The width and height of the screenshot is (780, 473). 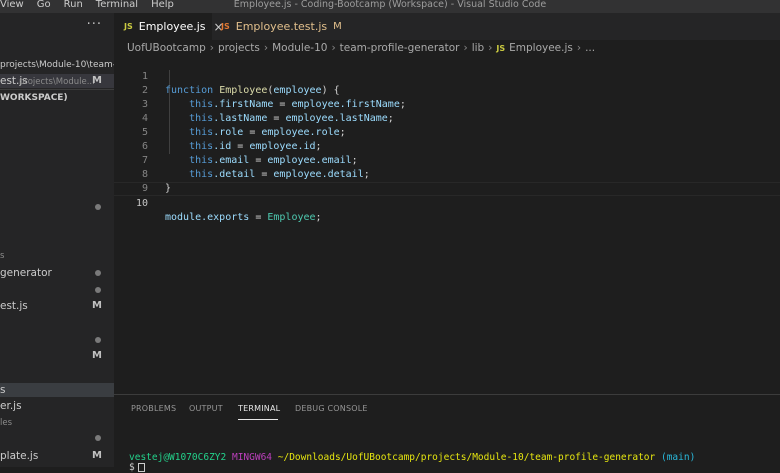 I want to click on list-item: plate.js, so click(x=19, y=456).